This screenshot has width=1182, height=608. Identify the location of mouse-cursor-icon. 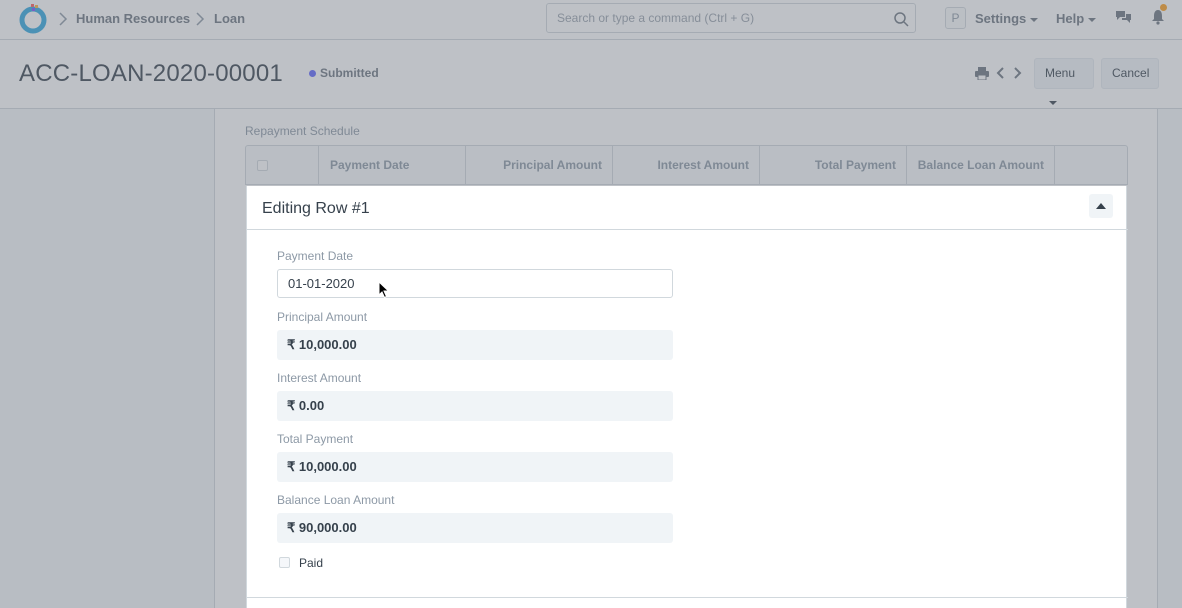
(384, 290).